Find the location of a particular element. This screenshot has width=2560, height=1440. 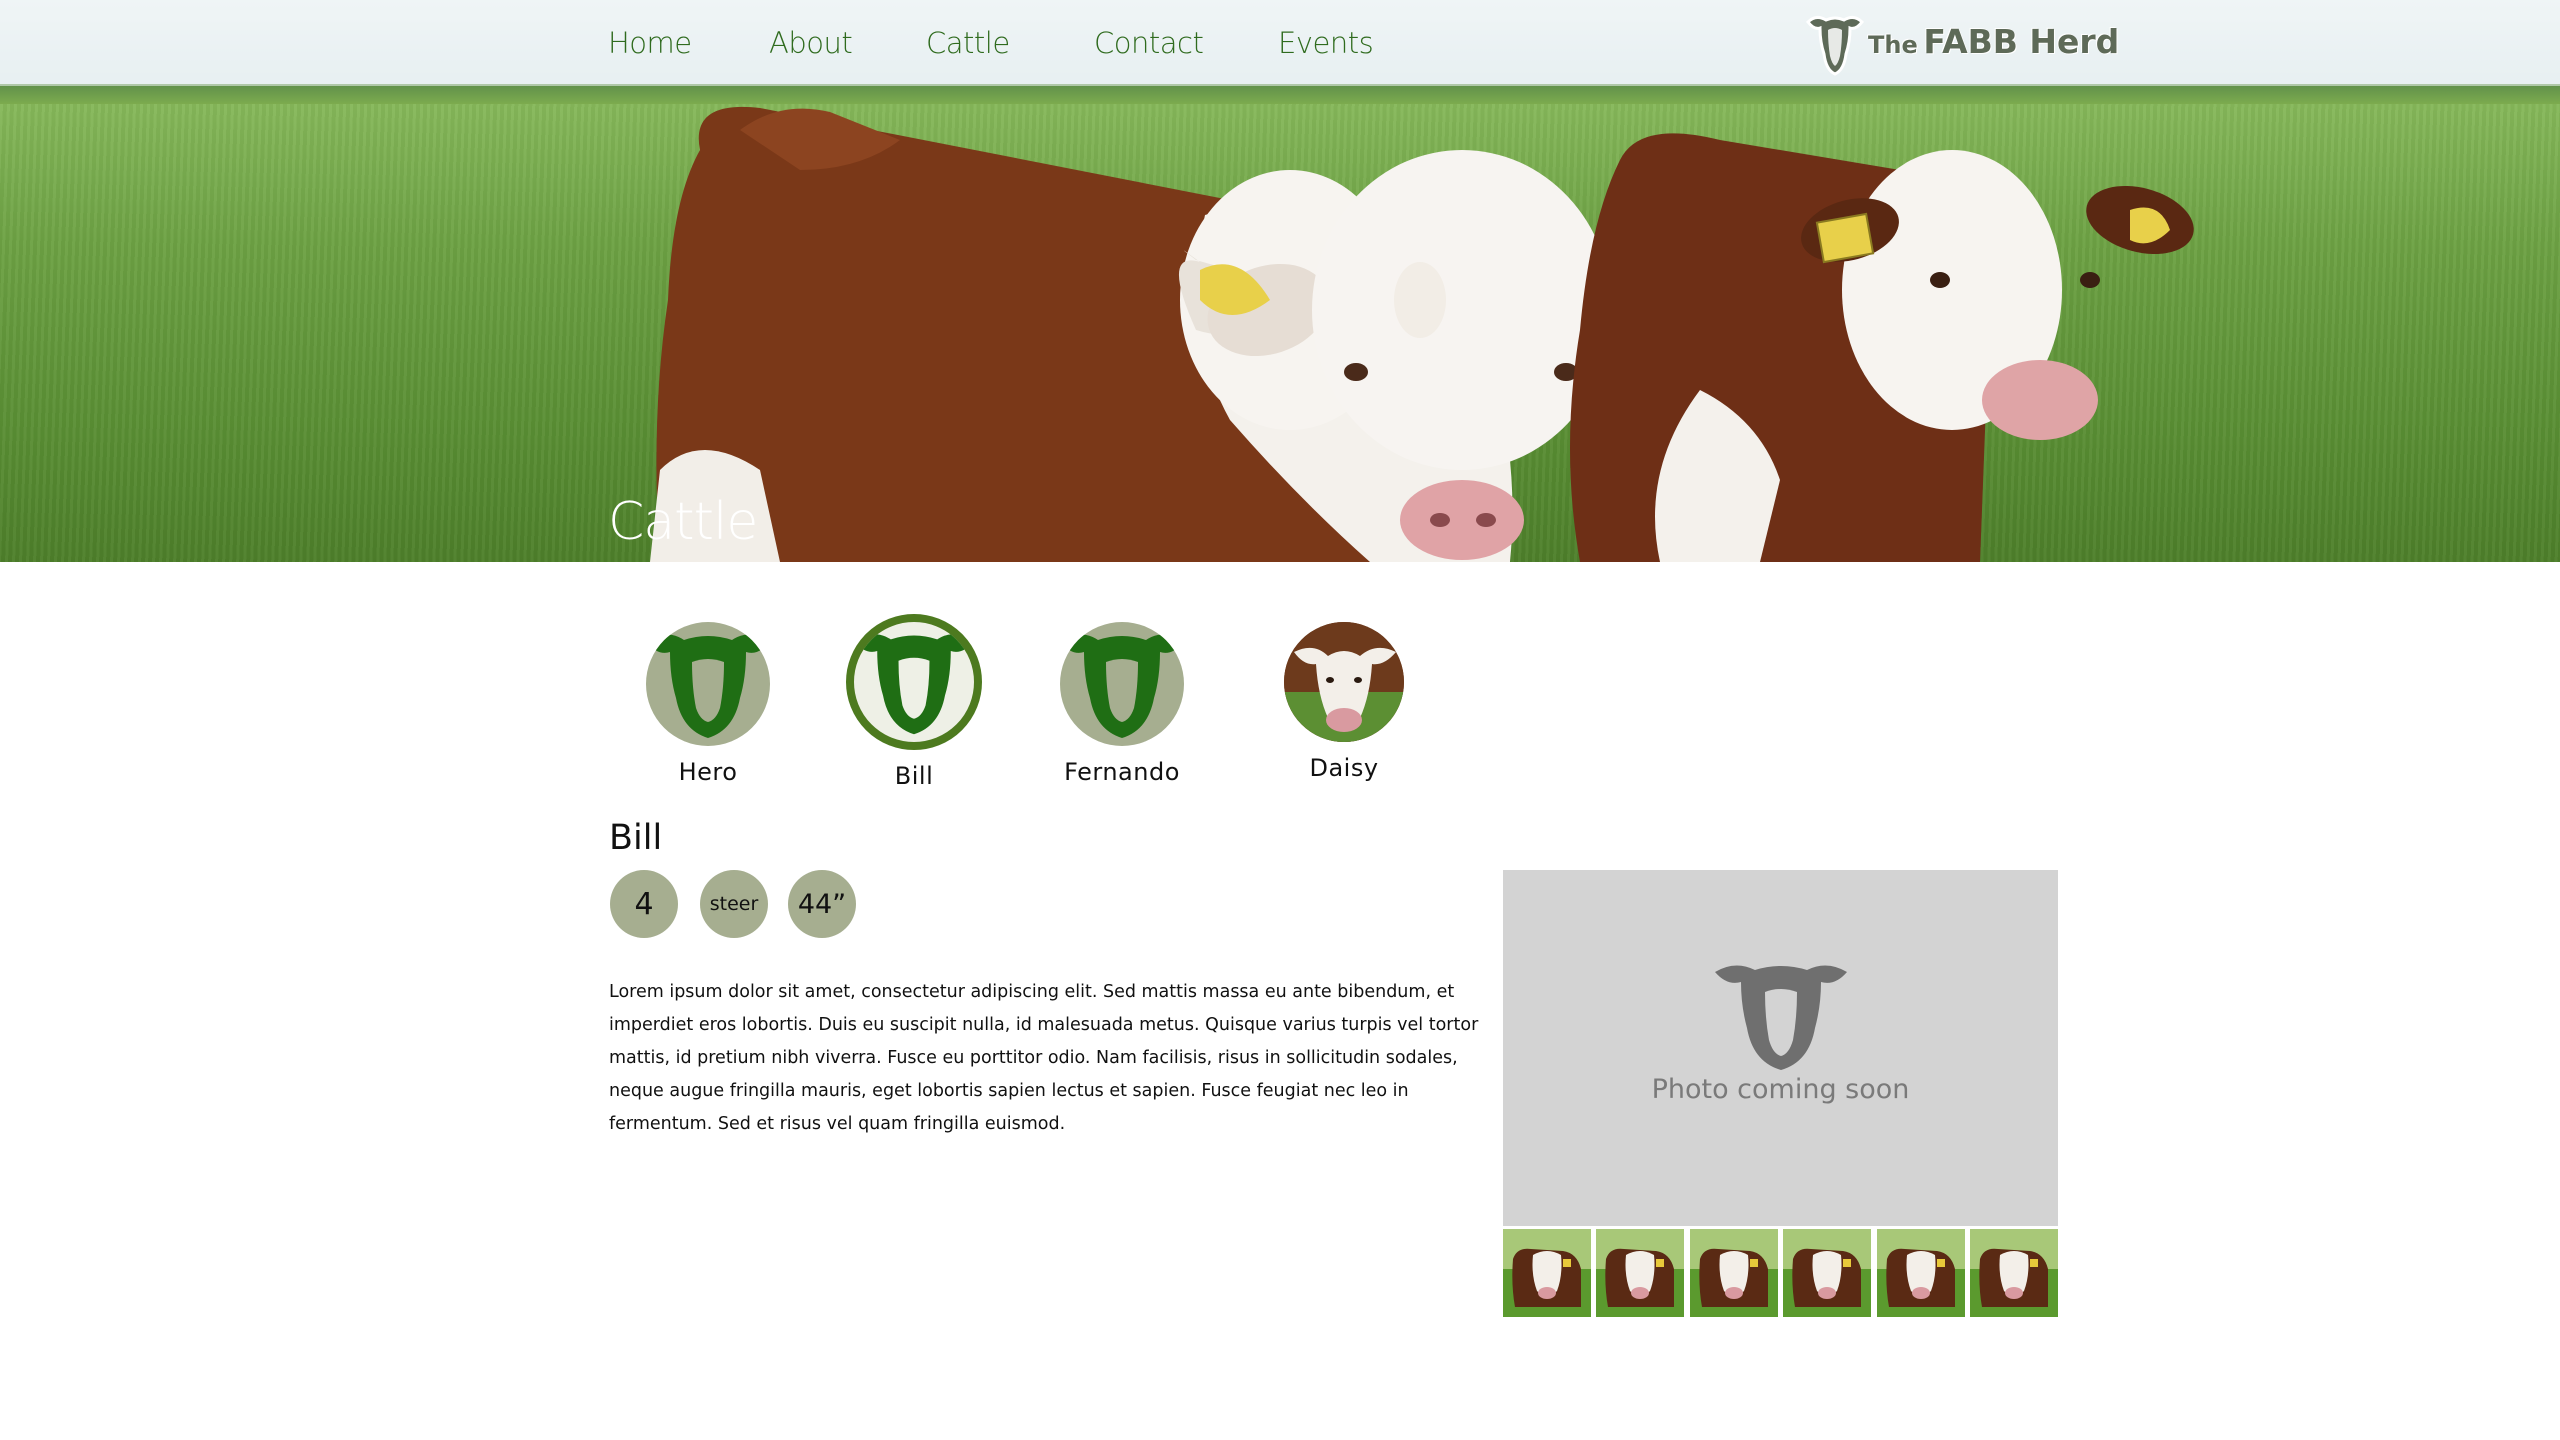

page-title: Cattle is located at coordinates (683, 522).